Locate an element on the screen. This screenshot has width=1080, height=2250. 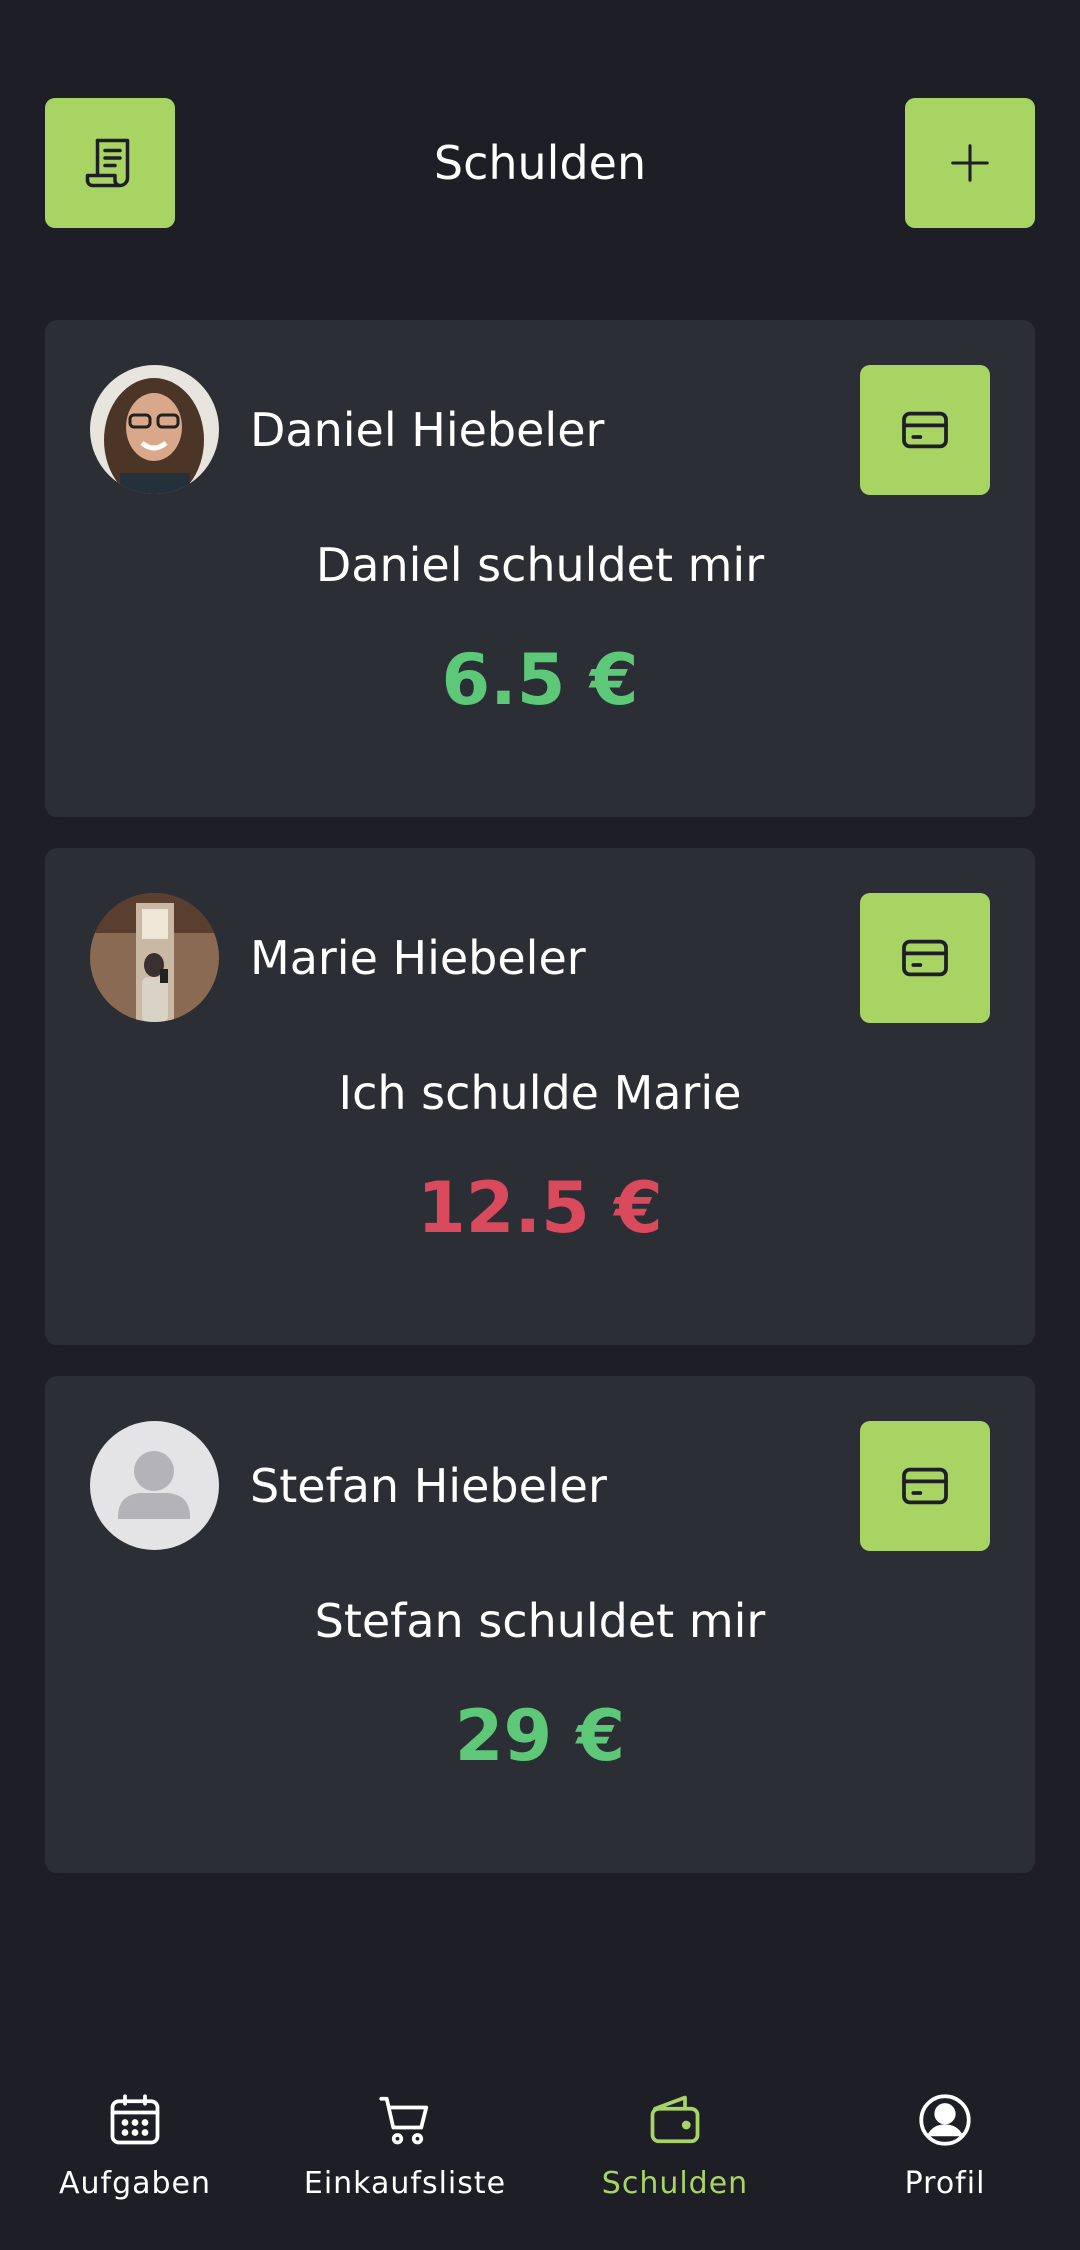
nav-item-aufgaben: Aufgaben is located at coordinates (135, 2155).